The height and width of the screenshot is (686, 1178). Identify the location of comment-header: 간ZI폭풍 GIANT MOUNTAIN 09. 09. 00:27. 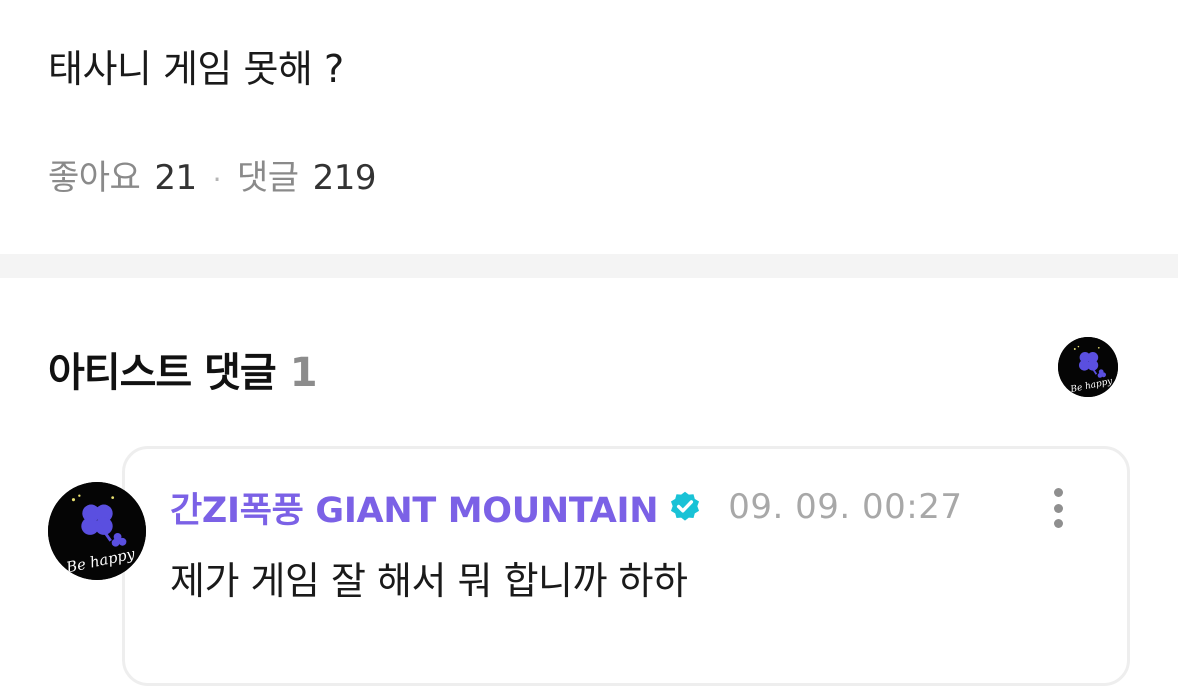
(566, 507).